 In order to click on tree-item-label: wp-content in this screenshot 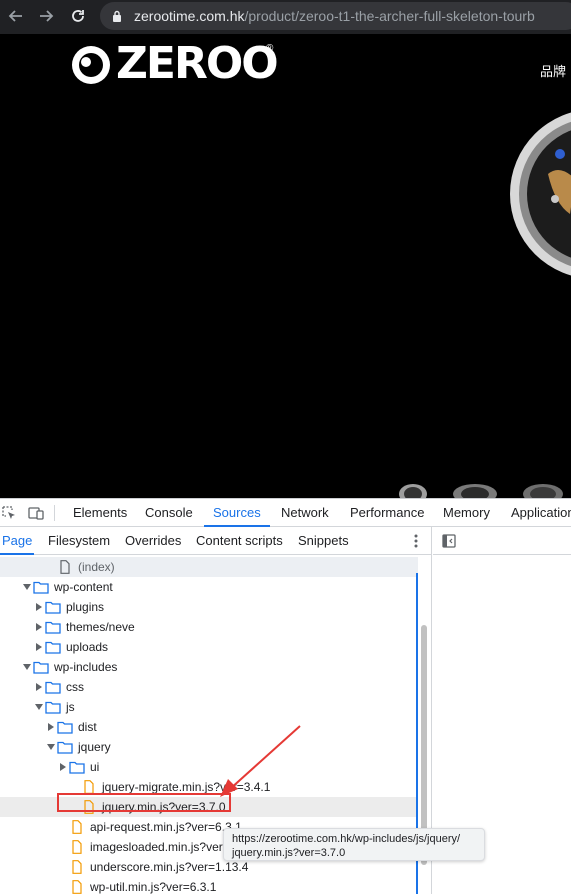, I will do `click(83, 587)`.